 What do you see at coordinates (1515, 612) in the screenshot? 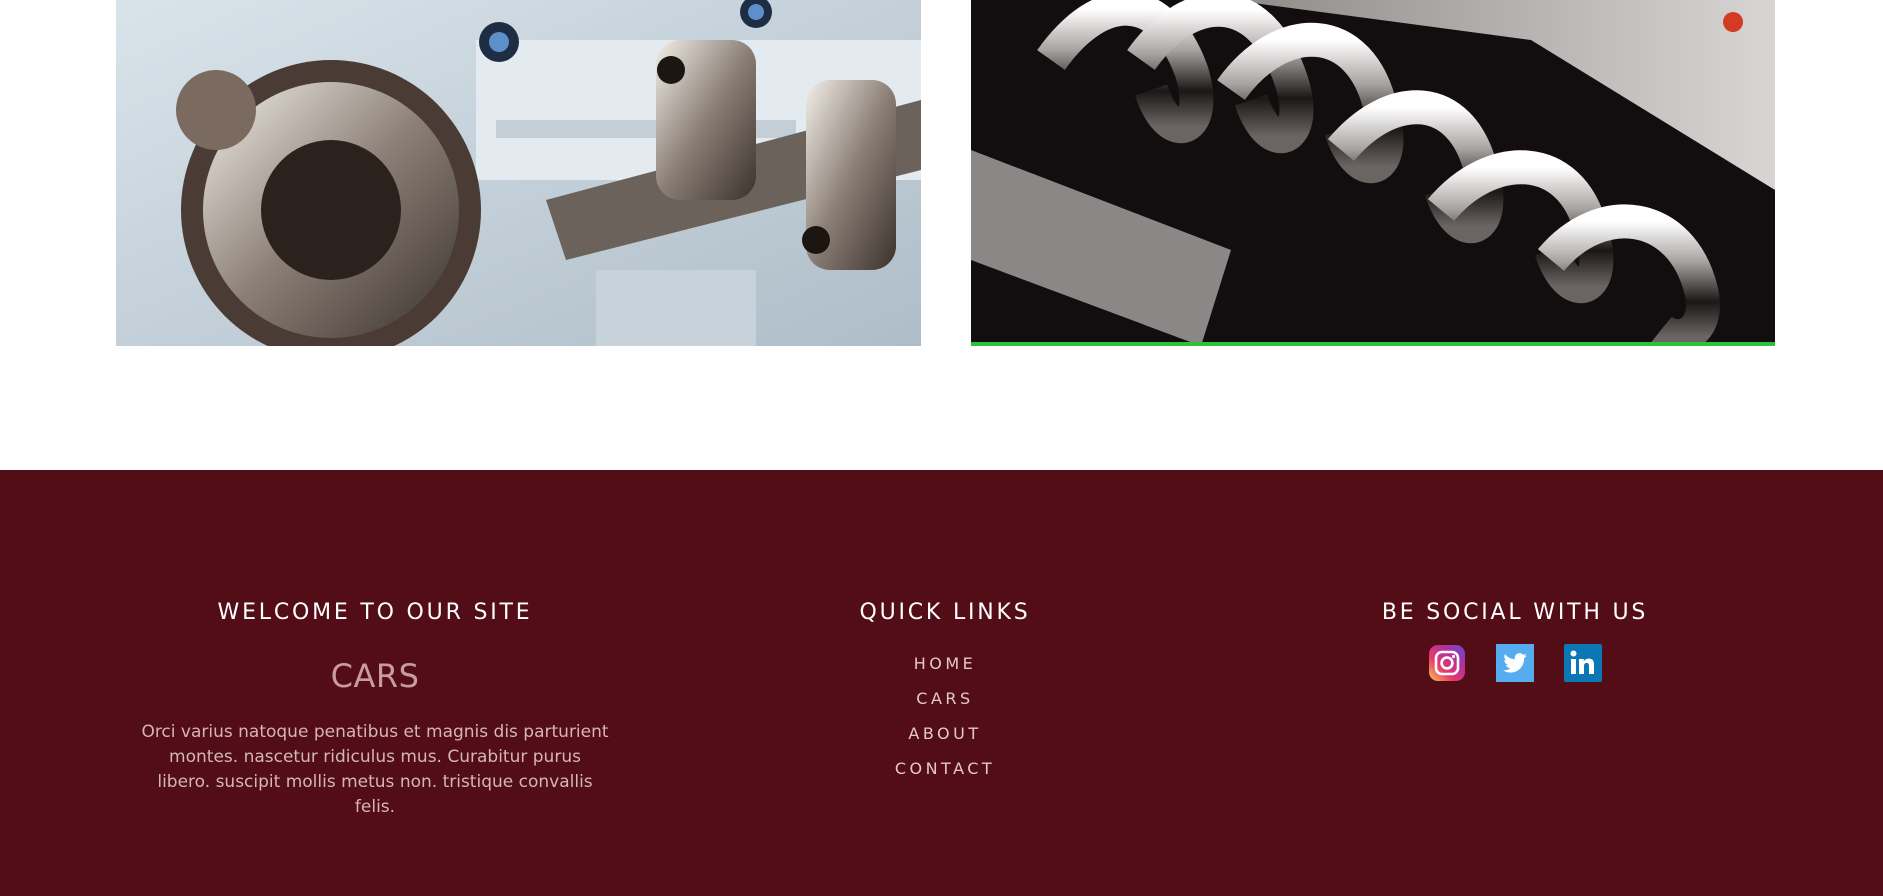
I see `social-title: BE SOCIAL WITH US` at bounding box center [1515, 612].